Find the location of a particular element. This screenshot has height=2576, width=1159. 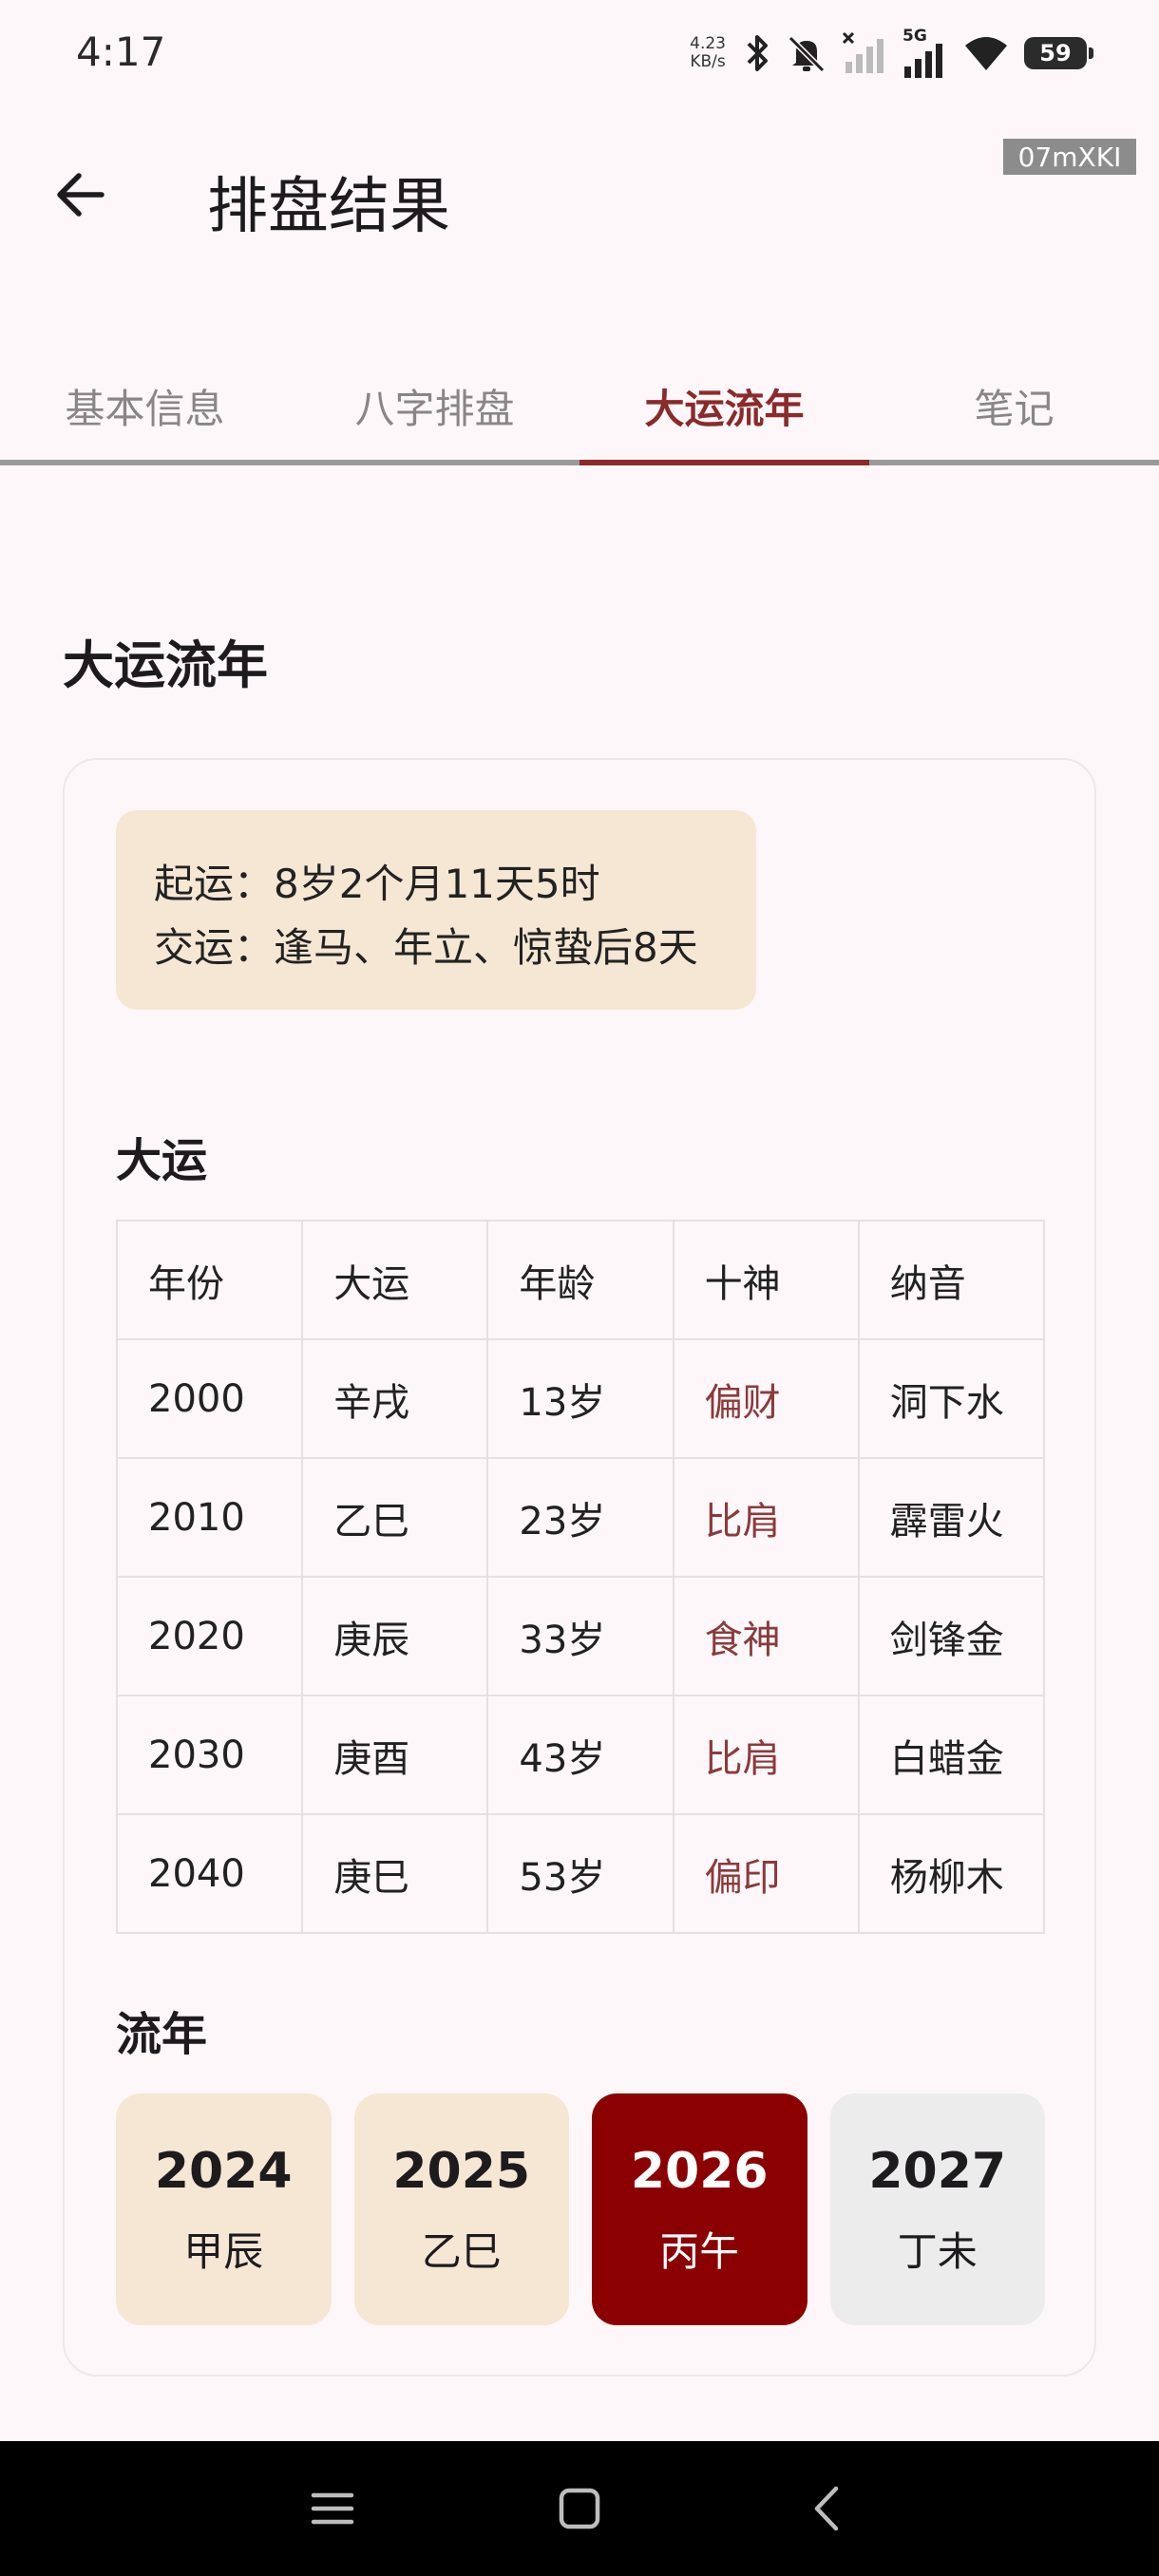

tab-basic-info: 基本信息 is located at coordinates (145, 405).